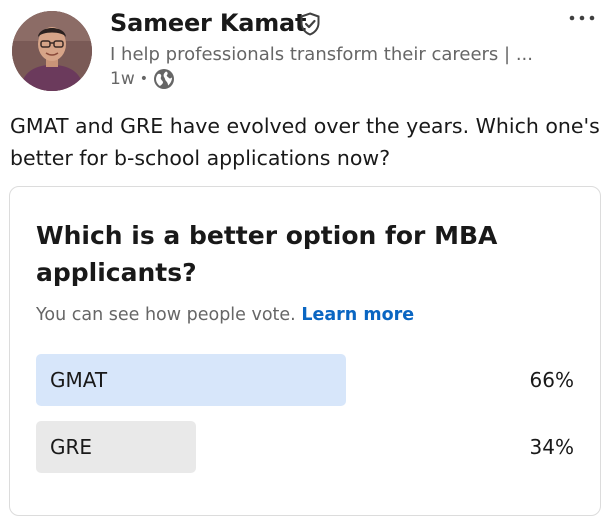 The image size is (611, 516). I want to click on learn-more-link: Learn more, so click(357, 315).